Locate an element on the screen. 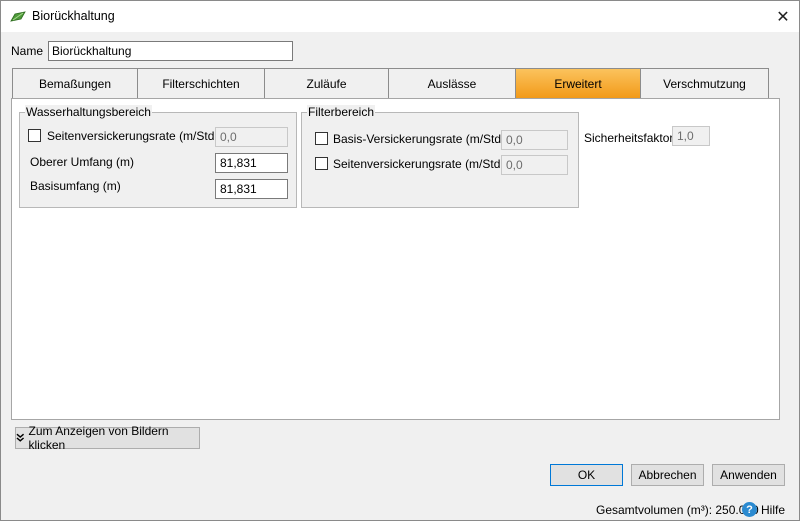 Image resolution: width=800 pixels, height=521 pixels. sicherheitsfaktor-label: Sicherheitsfaktor is located at coordinates (629, 138).